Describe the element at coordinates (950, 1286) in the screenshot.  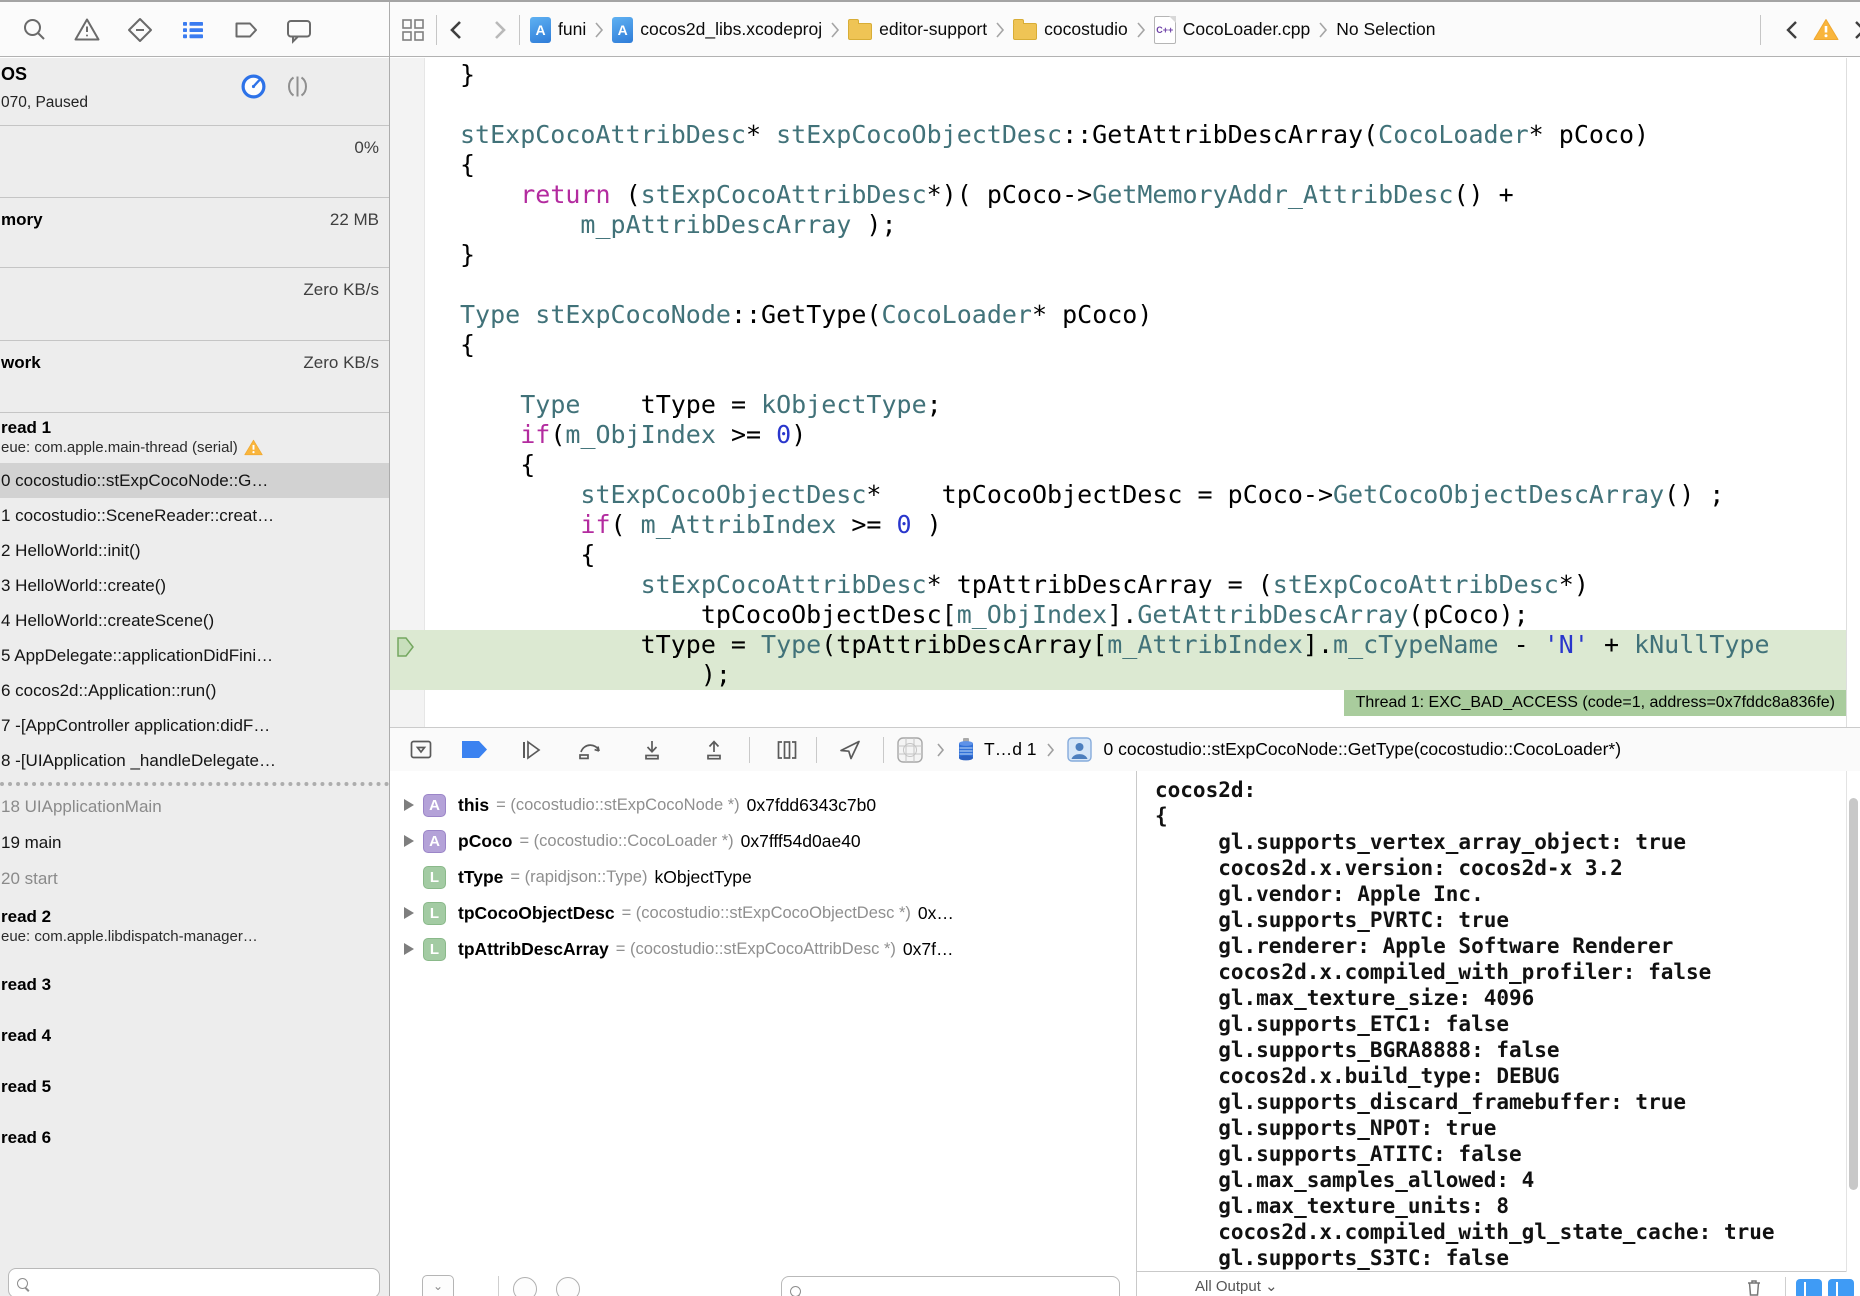
I see `variables-filter-field` at that location.